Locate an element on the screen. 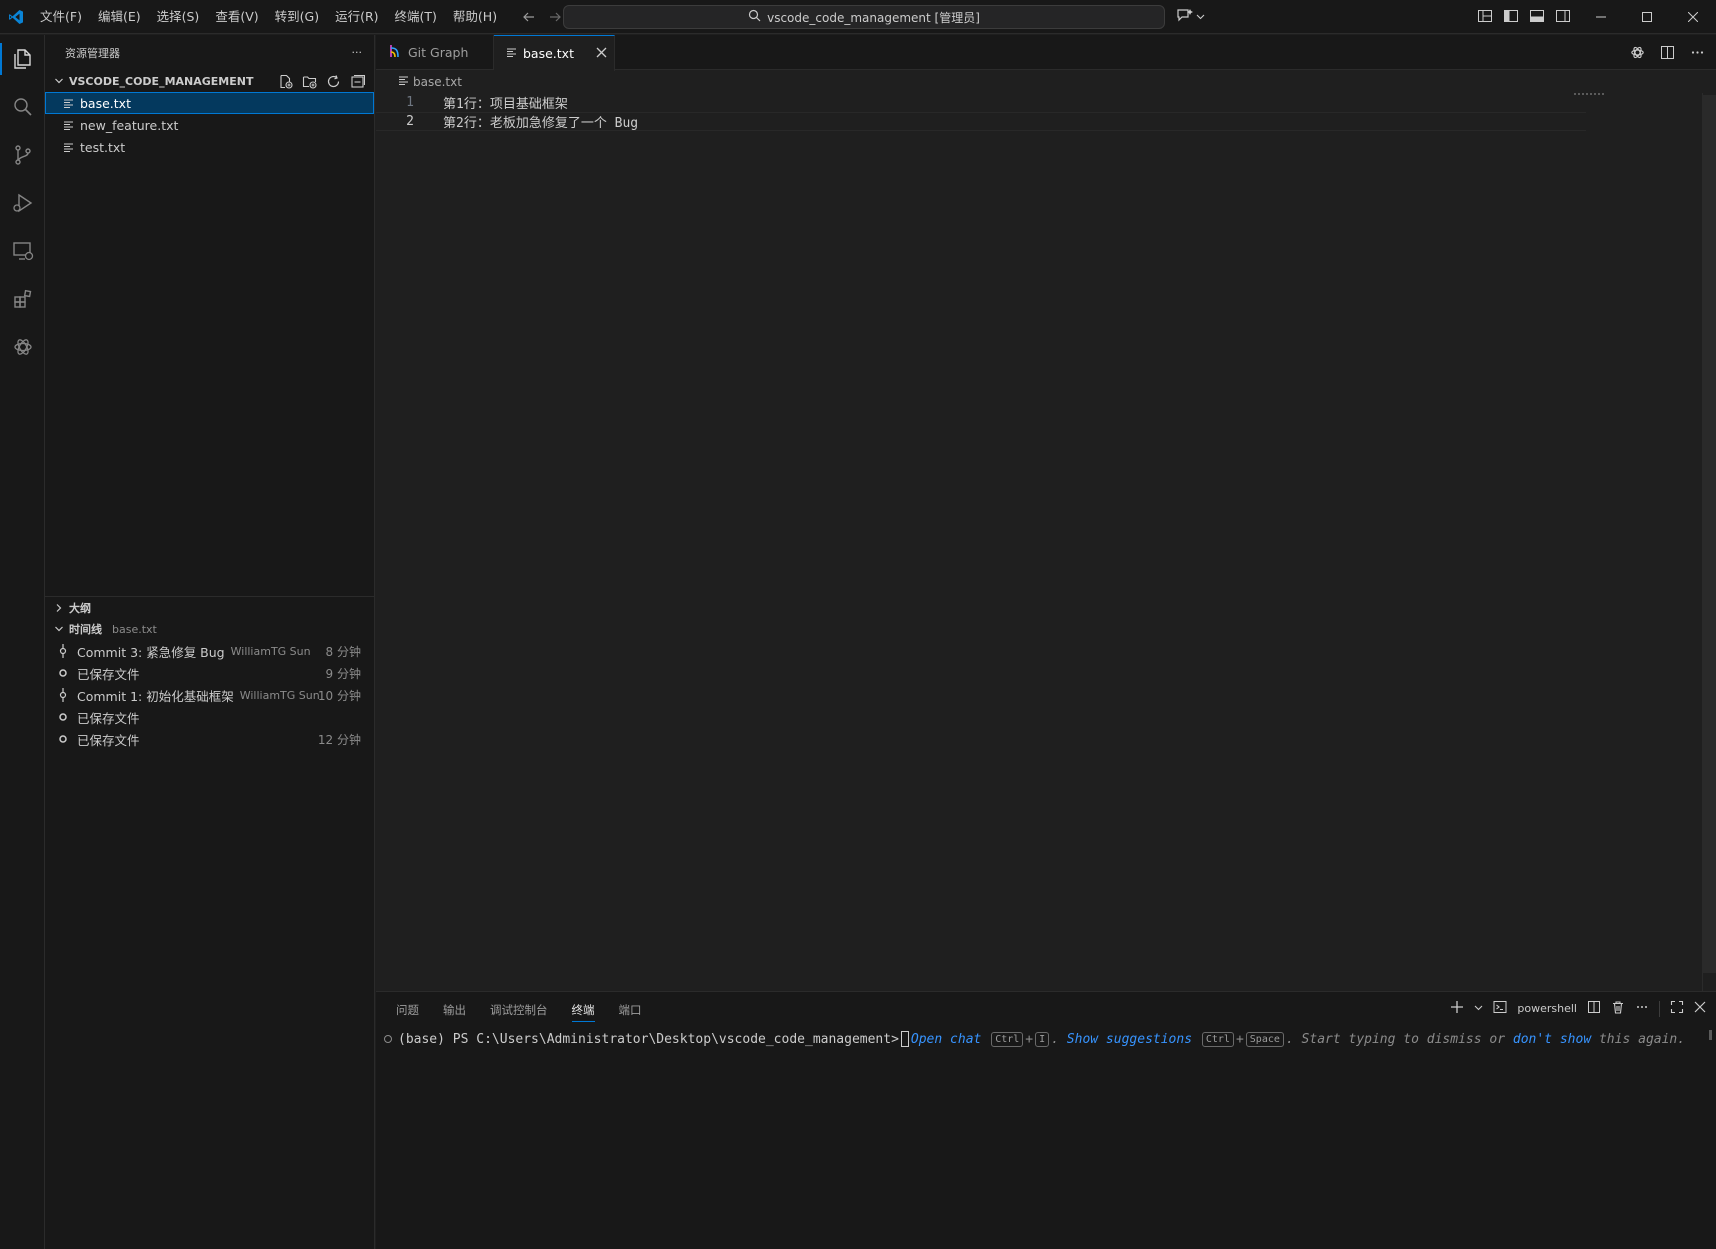 The image size is (1716, 1249). file-name: base.txt is located at coordinates (105, 103).